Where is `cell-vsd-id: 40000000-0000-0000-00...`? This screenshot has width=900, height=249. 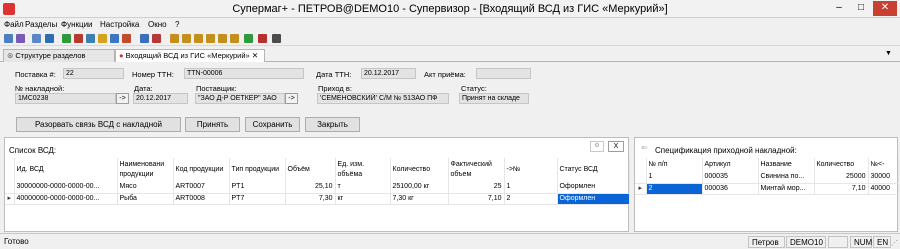 cell-vsd-id: 40000000-0000-0000-00... is located at coordinates (66, 199).